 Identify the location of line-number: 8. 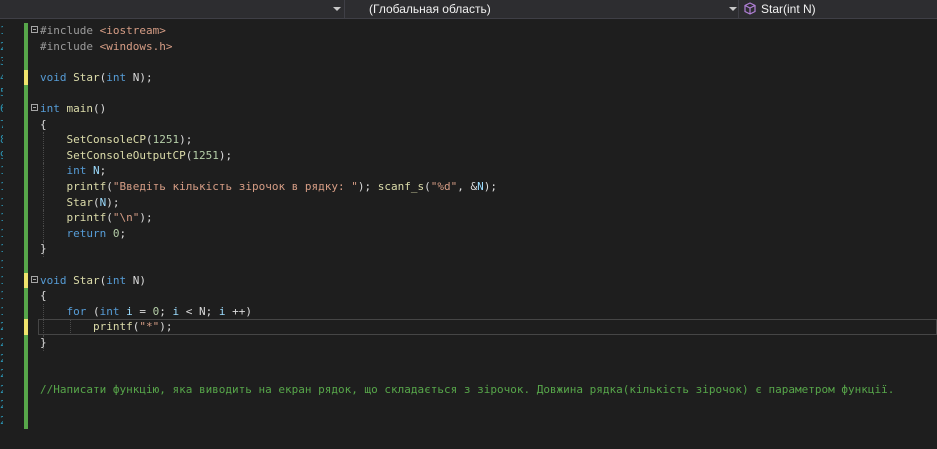
(1, 140).